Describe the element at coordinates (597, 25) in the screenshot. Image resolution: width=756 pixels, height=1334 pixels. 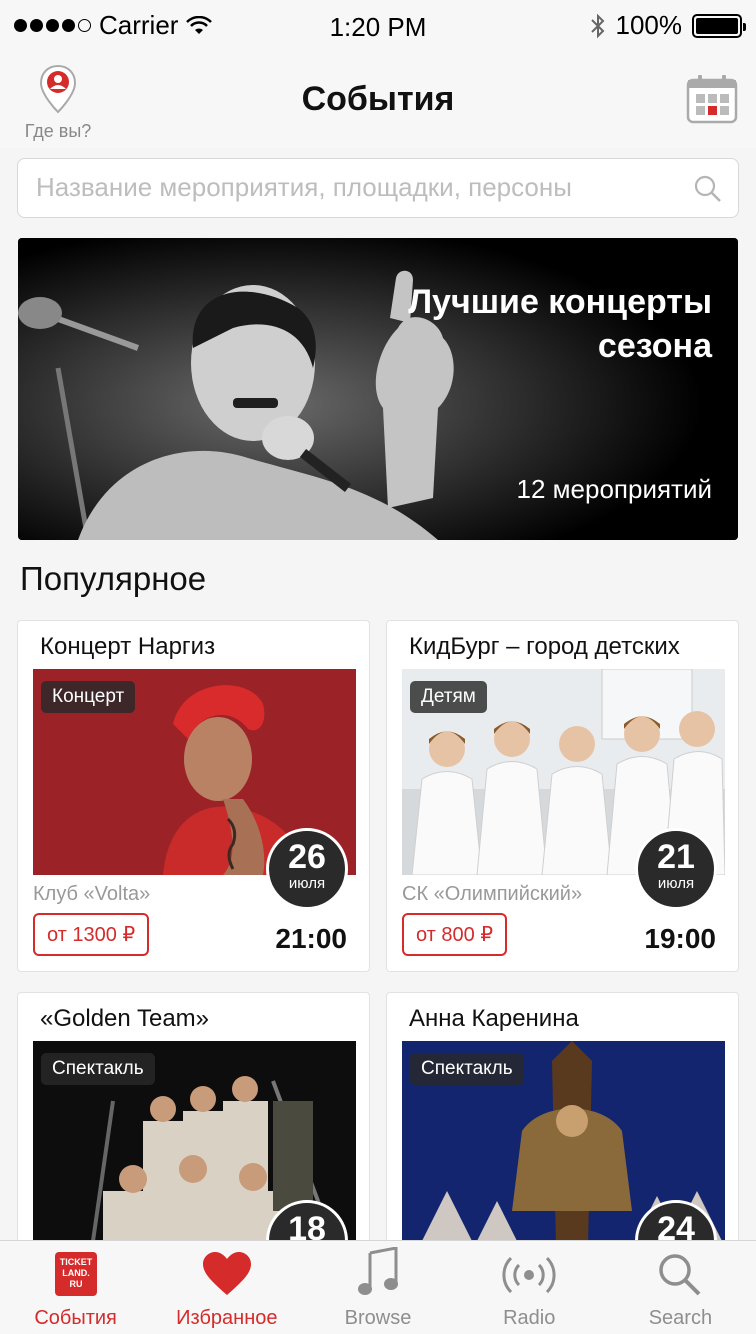
I see `bluetooth-icon` at that location.